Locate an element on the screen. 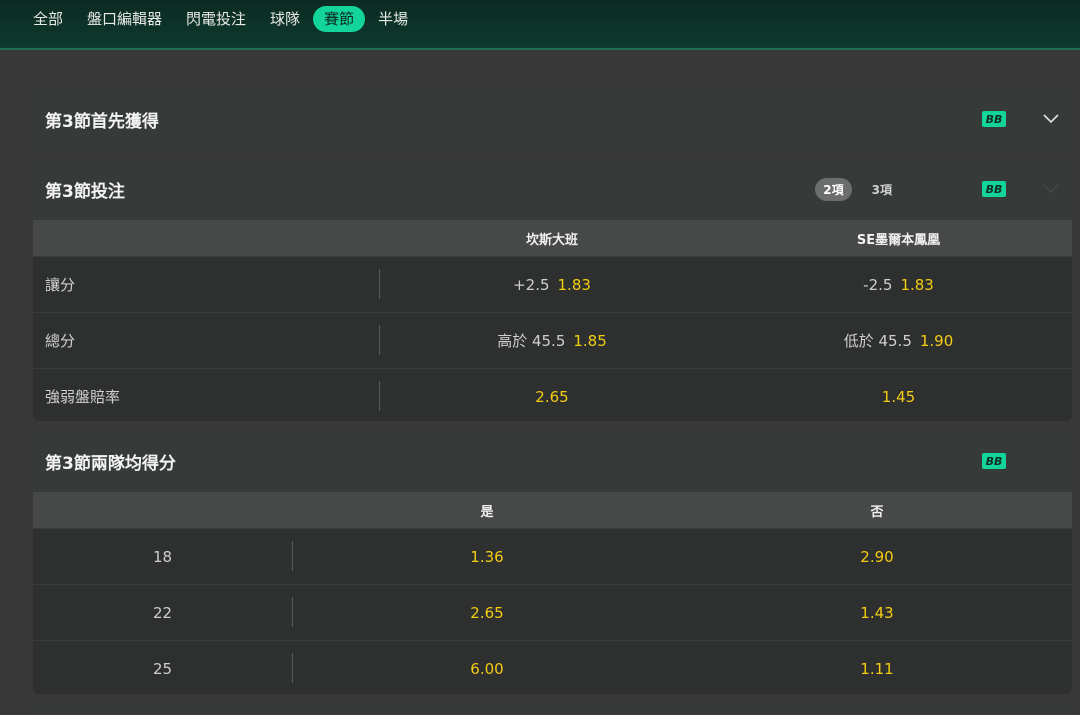 The image size is (1080, 715). table-row: 總分 高於 45.5 1.85 低於 45.5 1.90 is located at coordinates (552, 340).